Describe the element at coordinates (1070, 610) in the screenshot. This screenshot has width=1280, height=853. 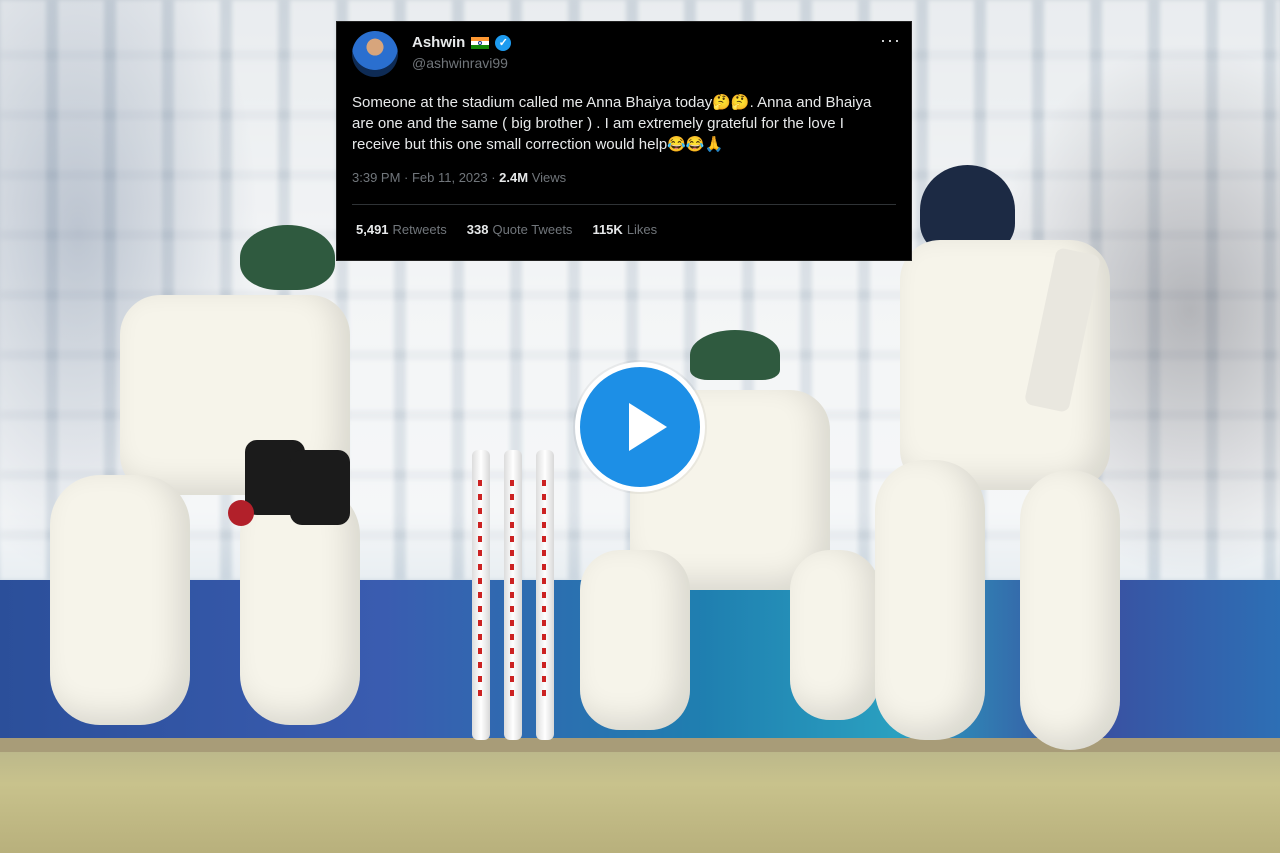
I see `batter-leg-right` at that location.